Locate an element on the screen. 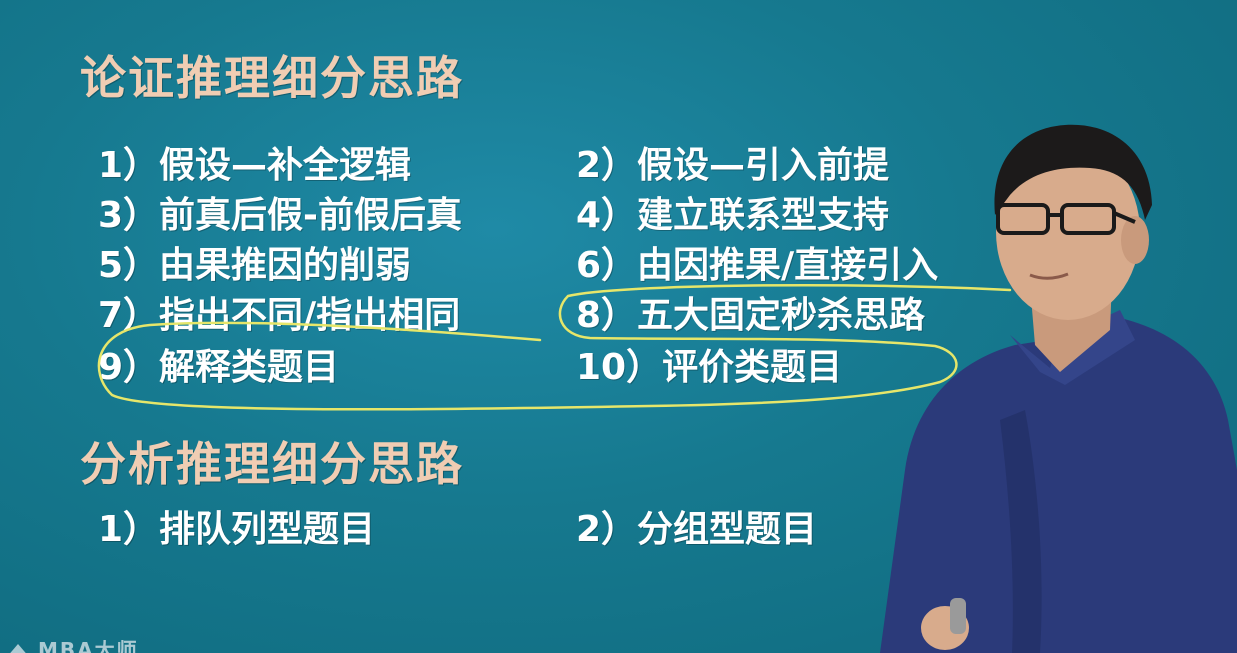  presenter-clicker is located at coordinates (958, 616).